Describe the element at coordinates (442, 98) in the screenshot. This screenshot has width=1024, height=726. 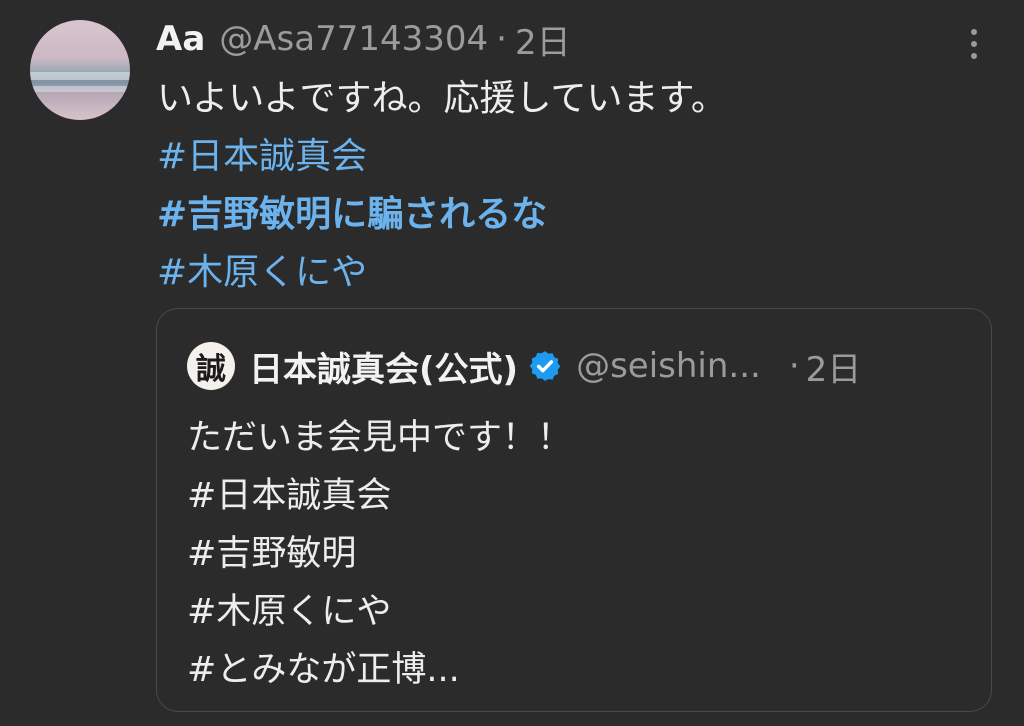
I see `tweet-text-line: いよいよですね。応援しています。` at that location.